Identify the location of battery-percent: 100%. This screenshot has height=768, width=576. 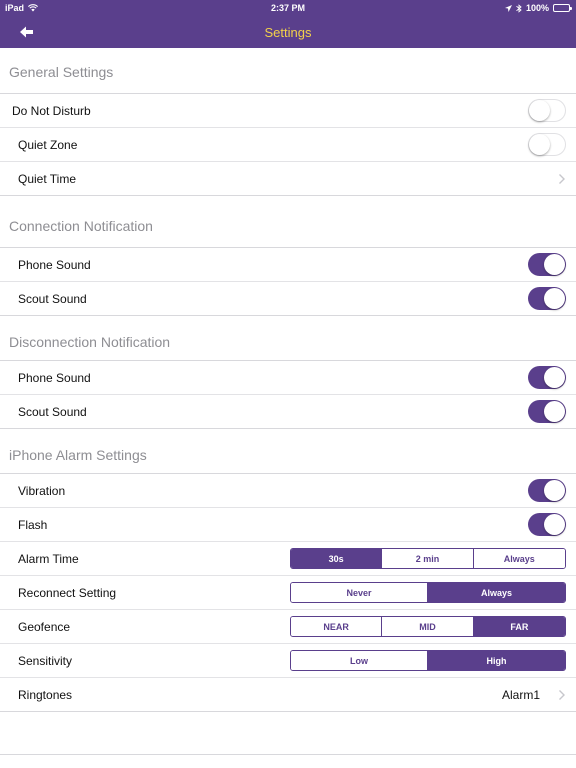
(537, 8).